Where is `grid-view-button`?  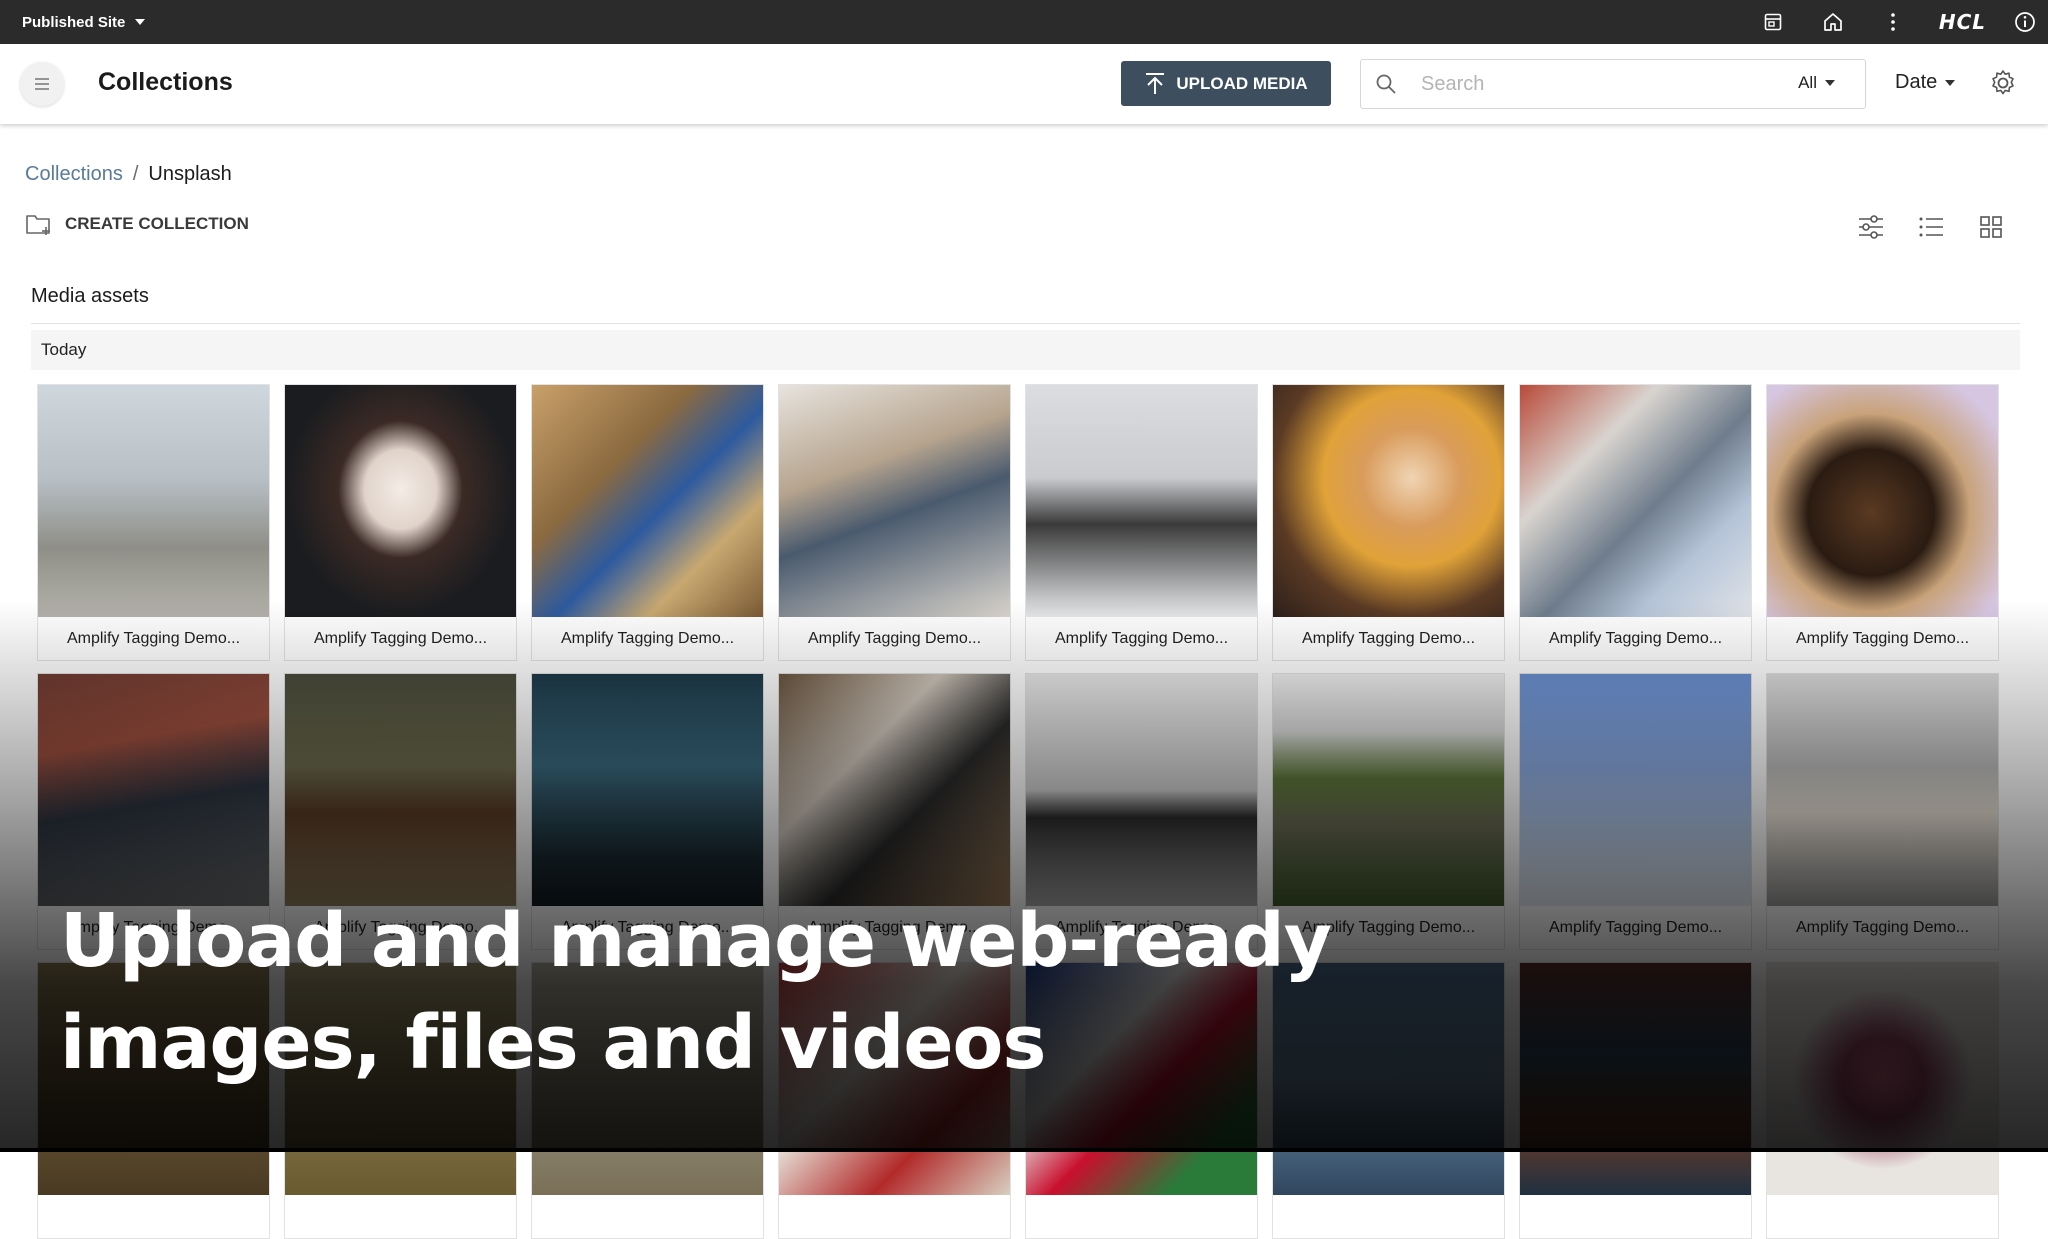
grid-view-button is located at coordinates (1991, 227).